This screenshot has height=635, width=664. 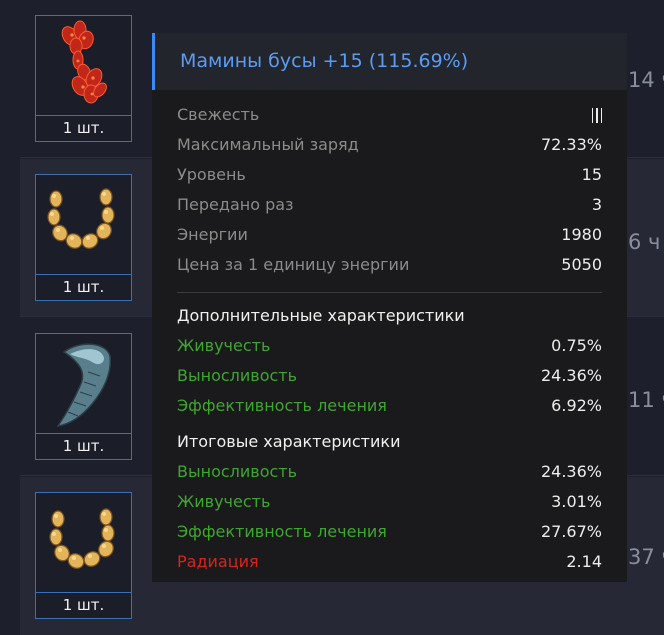 What do you see at coordinates (389, 472) in the screenshot?
I see `total-stamina: Выносливость 24.36%` at bounding box center [389, 472].